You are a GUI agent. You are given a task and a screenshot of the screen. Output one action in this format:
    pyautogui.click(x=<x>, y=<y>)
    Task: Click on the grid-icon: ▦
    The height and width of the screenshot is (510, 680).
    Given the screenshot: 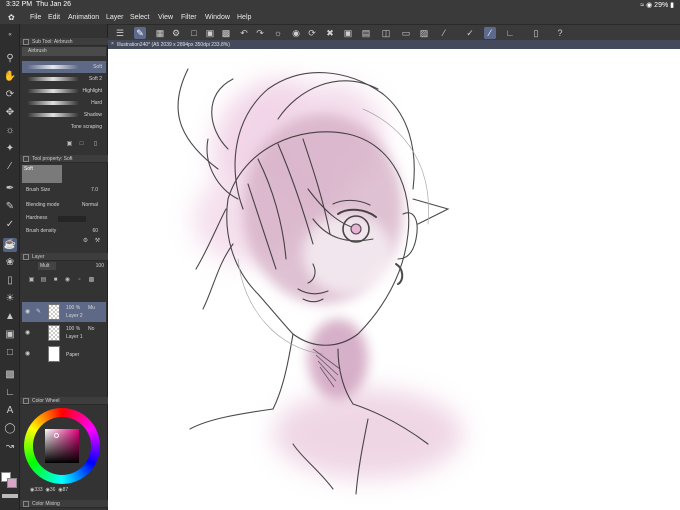 What is the action you would take?
    pyautogui.click(x=160, y=33)
    